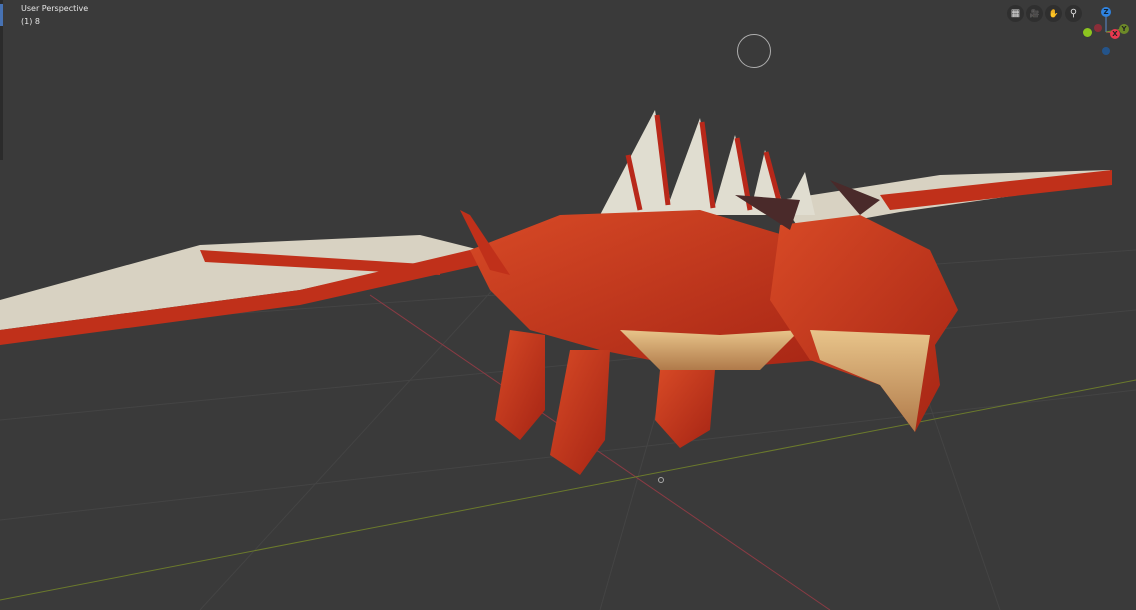 This screenshot has width=1136, height=610. Describe the element at coordinates (1106, 12) in the screenshot. I see `gizmo-z-axis: Z` at that location.